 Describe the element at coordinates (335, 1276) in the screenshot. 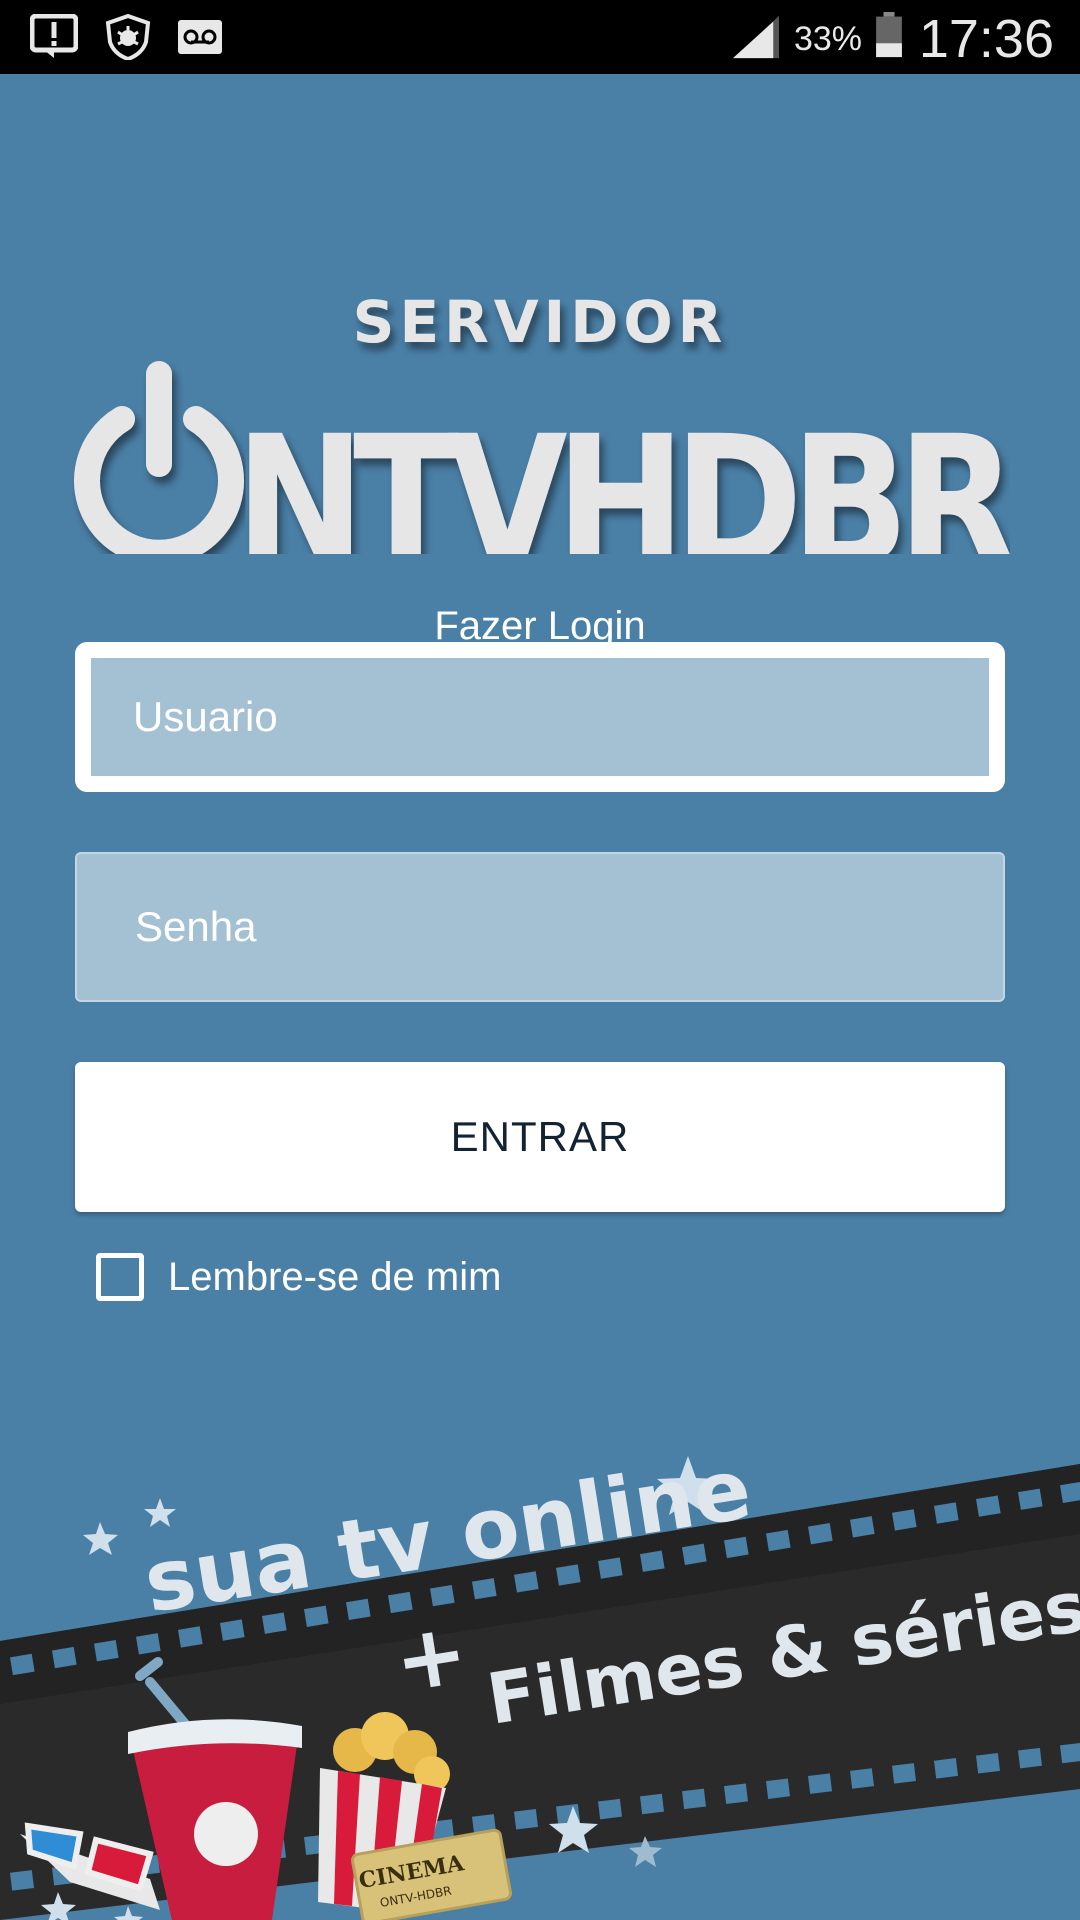

I see `remember-label: Lembre-se de mim` at that location.